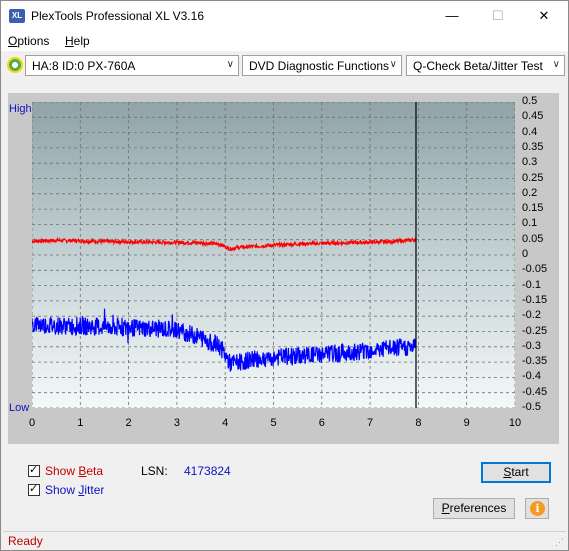 This screenshot has height=551, width=569. What do you see at coordinates (69, 41) in the screenshot?
I see `menu-help-accel: H` at bounding box center [69, 41].